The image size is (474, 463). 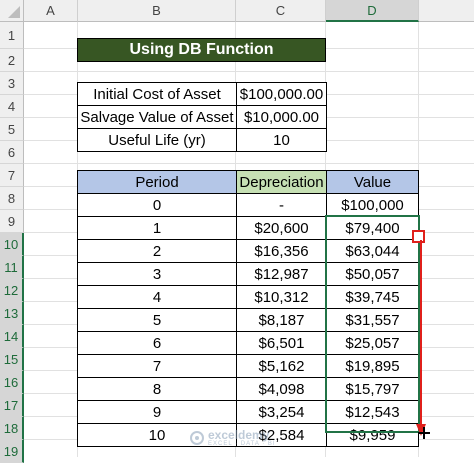 I want to click on depreciation-cell: $5,162, so click(x=281, y=366).